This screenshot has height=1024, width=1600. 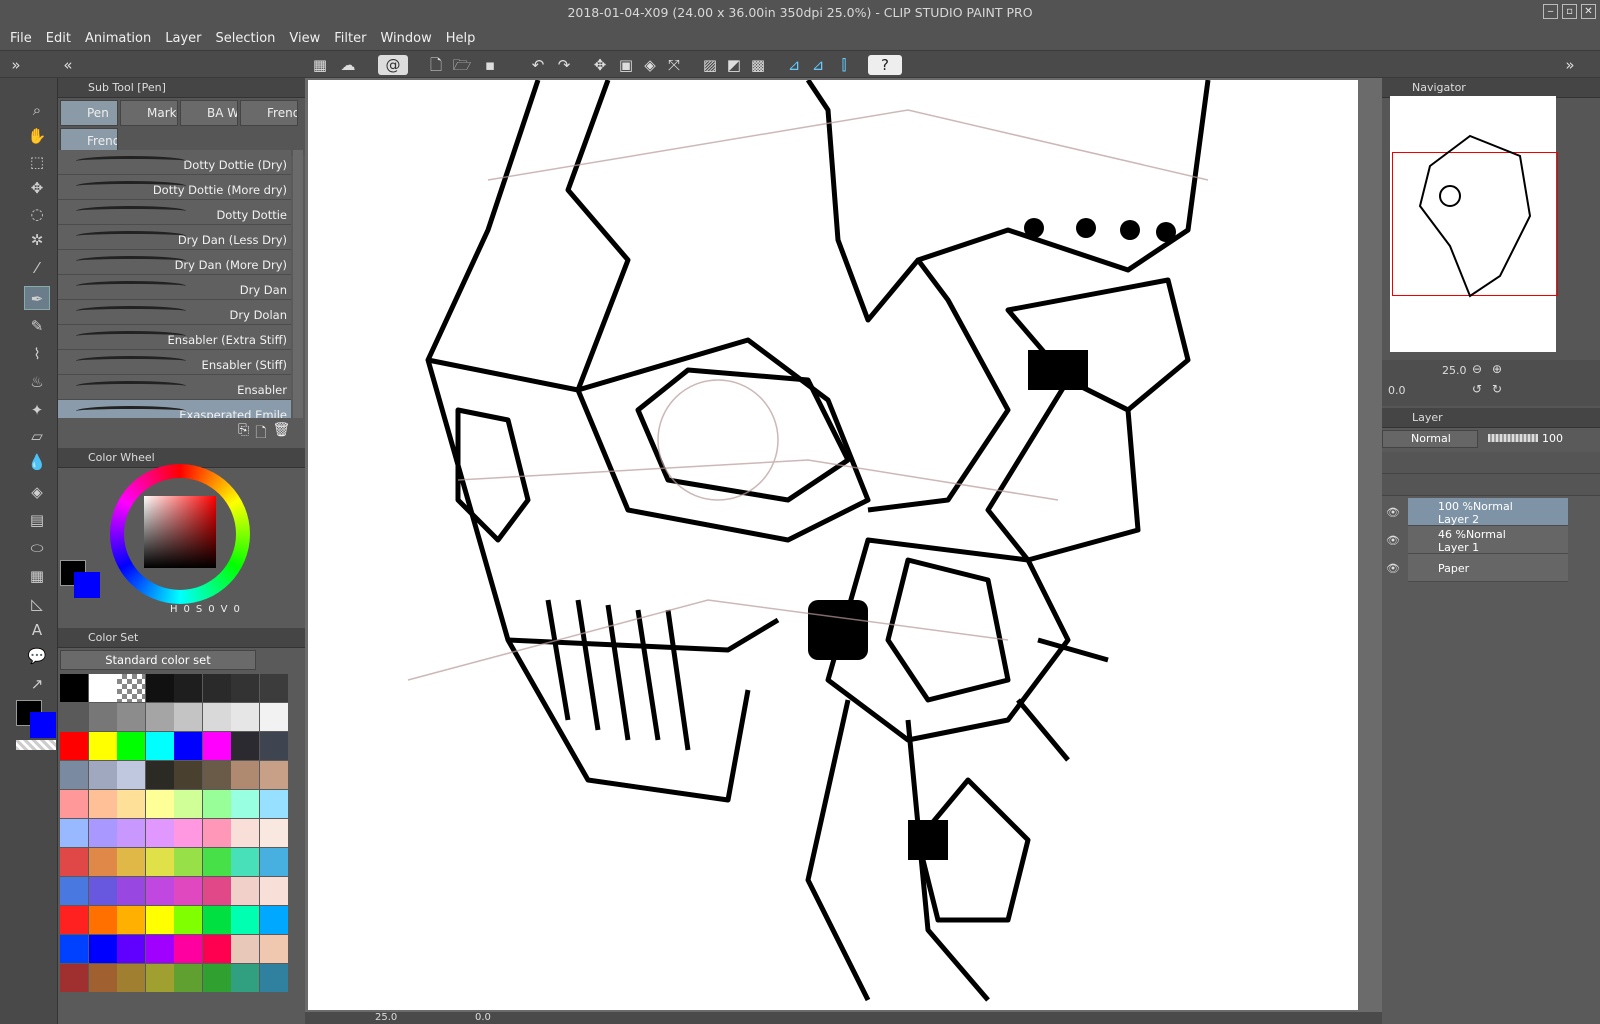 I want to click on zoom-in-icon: ⊕, so click(x=1497, y=369).